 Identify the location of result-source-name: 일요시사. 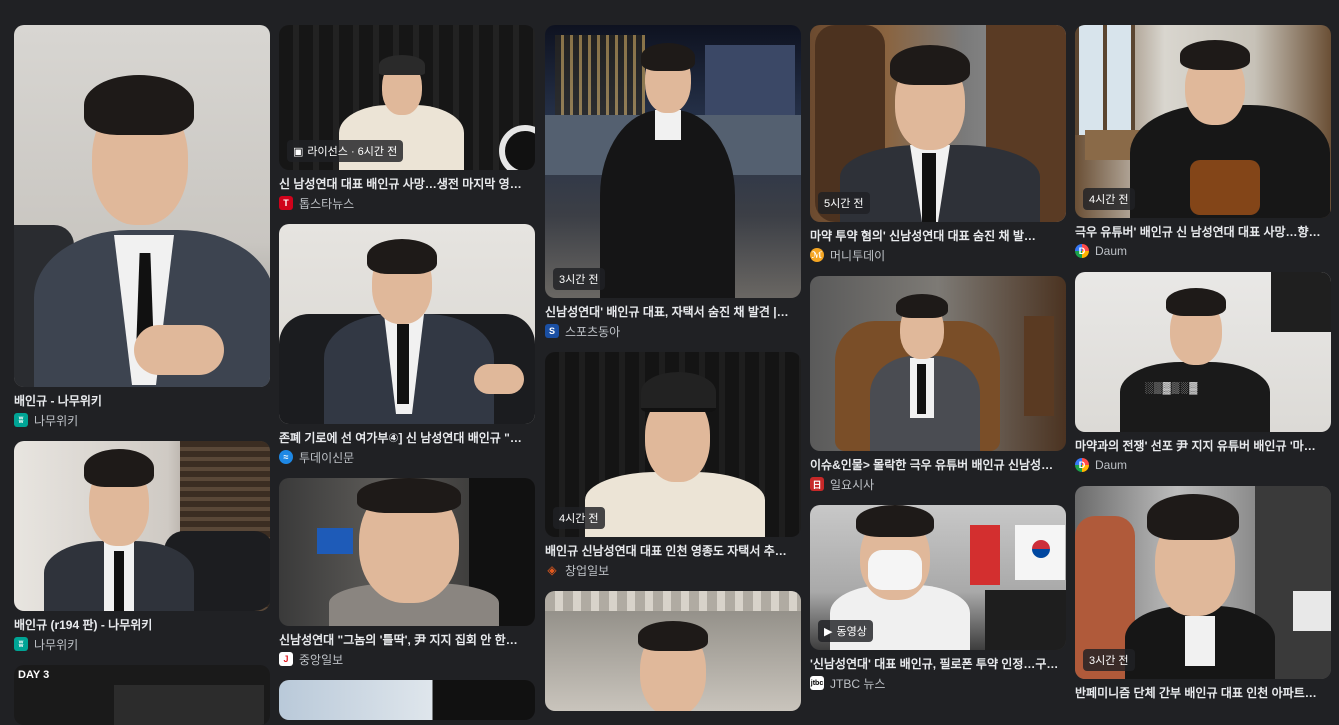
(852, 484).